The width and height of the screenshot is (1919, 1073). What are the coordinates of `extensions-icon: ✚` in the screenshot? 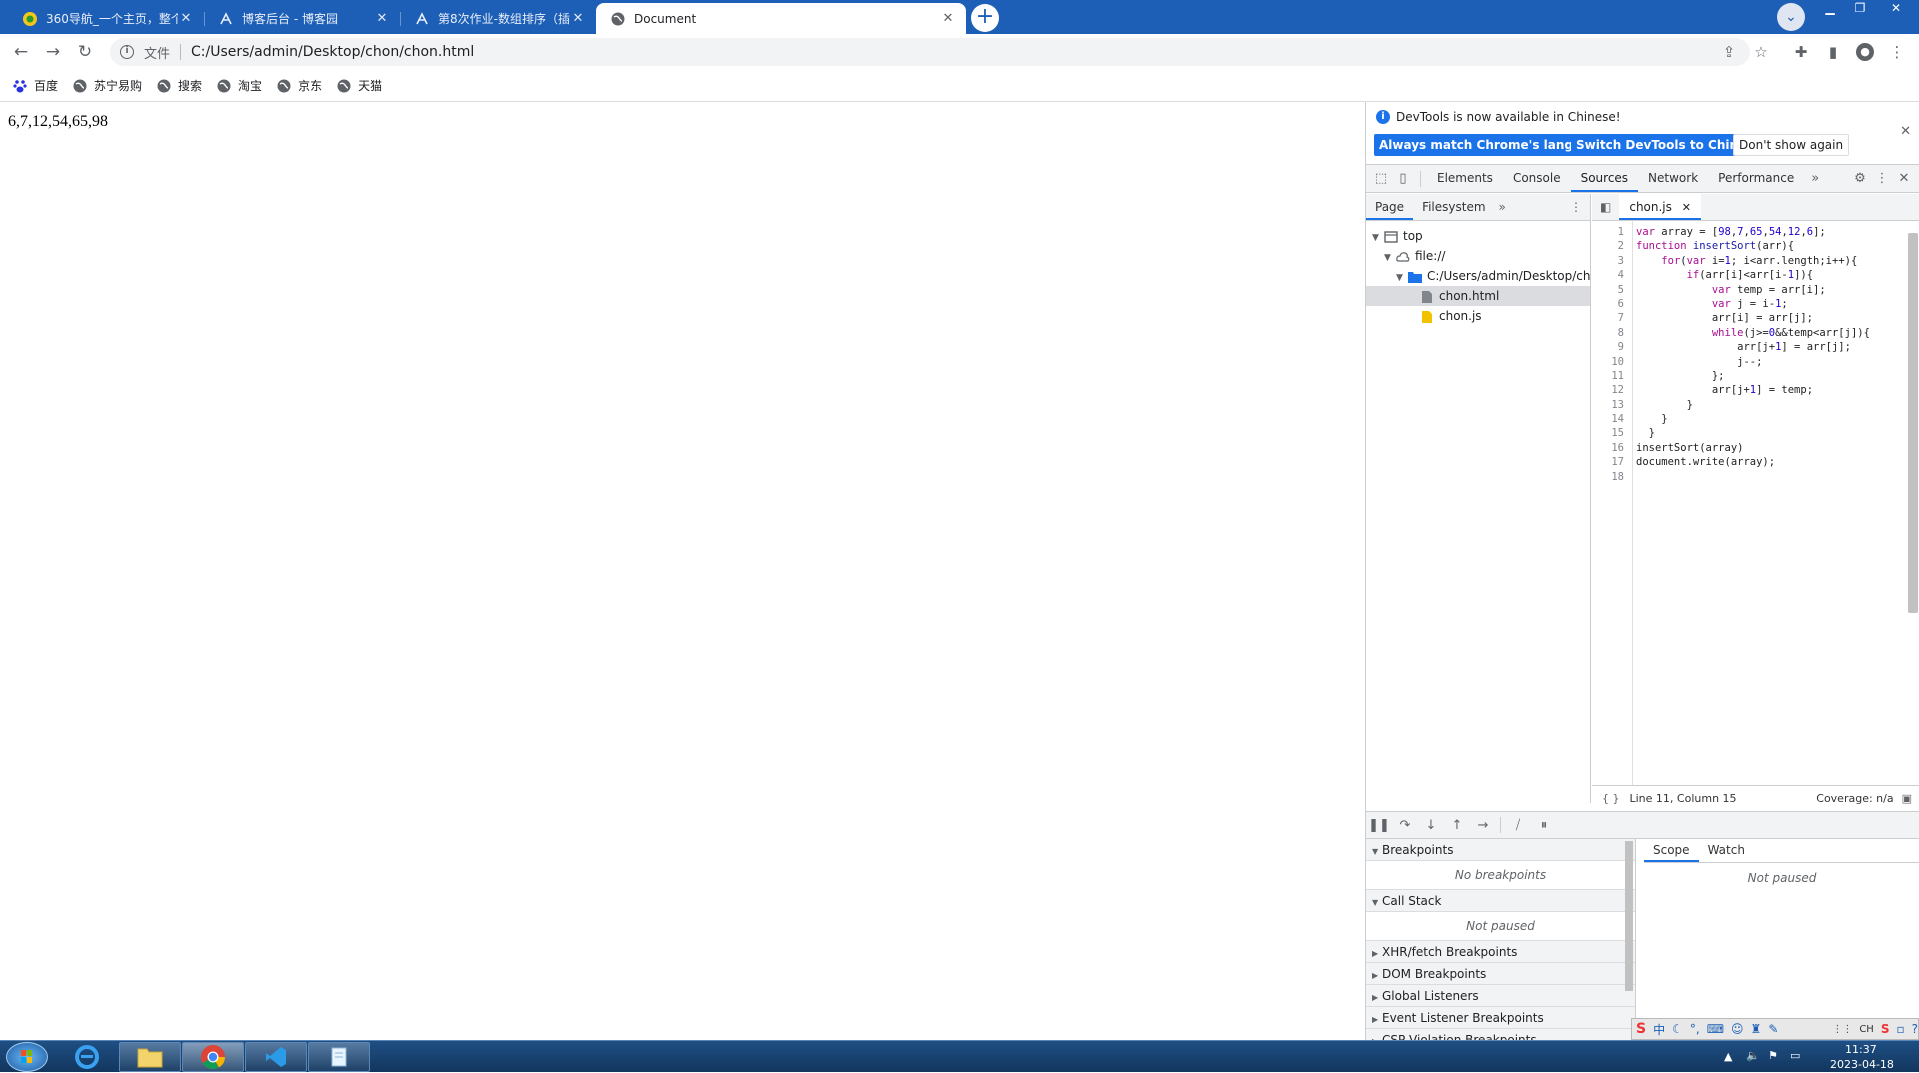 It's located at (1801, 52).